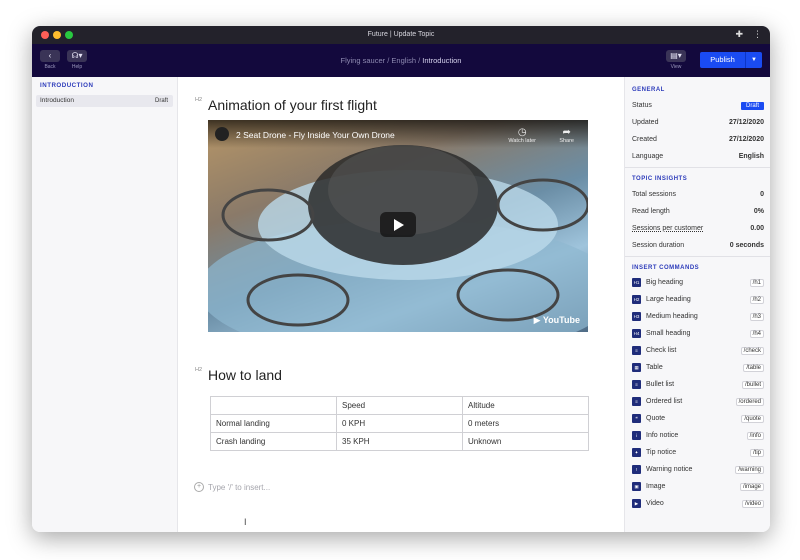 The height and width of the screenshot is (560, 800). I want to click on table-icon: ▦, so click(636, 367).